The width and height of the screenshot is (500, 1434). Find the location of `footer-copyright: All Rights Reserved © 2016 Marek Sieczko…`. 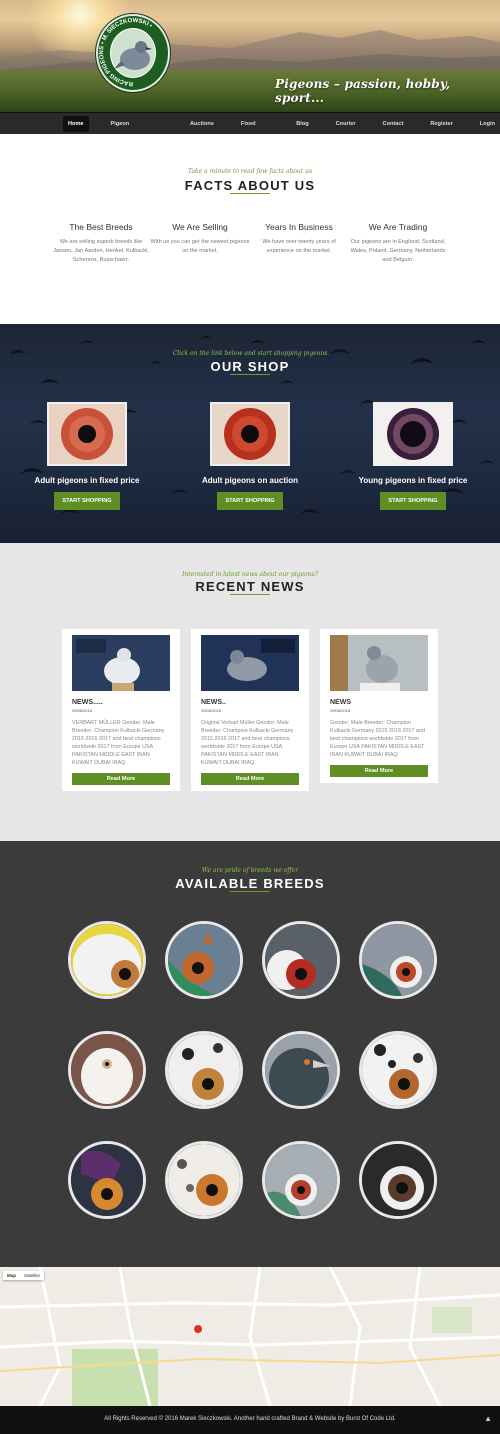

footer-copyright: All Rights Reserved © 2016 Marek Sieczko… is located at coordinates (250, 1419).